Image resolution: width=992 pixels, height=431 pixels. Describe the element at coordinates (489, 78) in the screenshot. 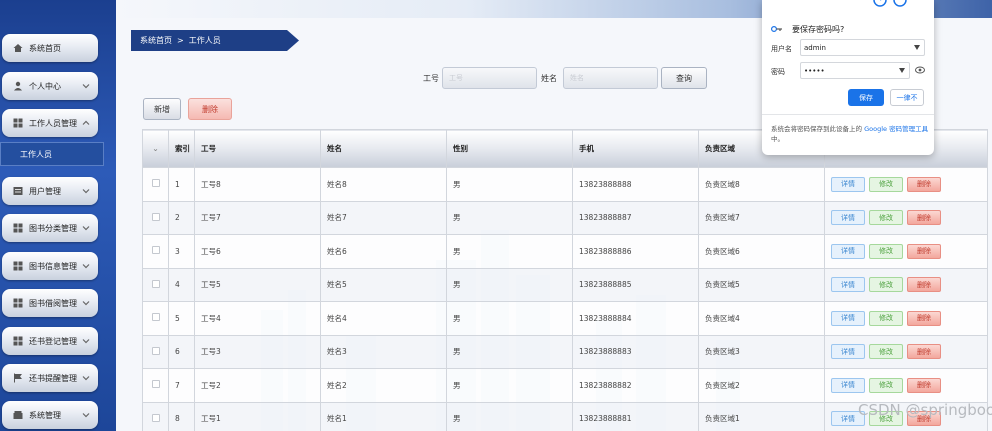

I see `id-search-input` at that location.